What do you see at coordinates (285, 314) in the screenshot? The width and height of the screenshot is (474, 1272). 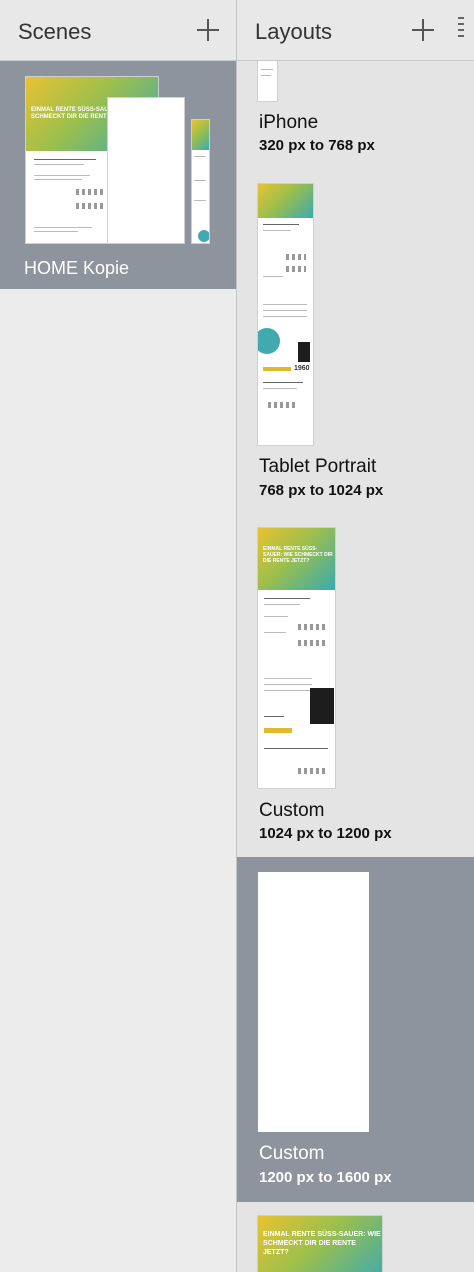 I see `layout-thumbnail-tablet-portrait: 1960` at bounding box center [285, 314].